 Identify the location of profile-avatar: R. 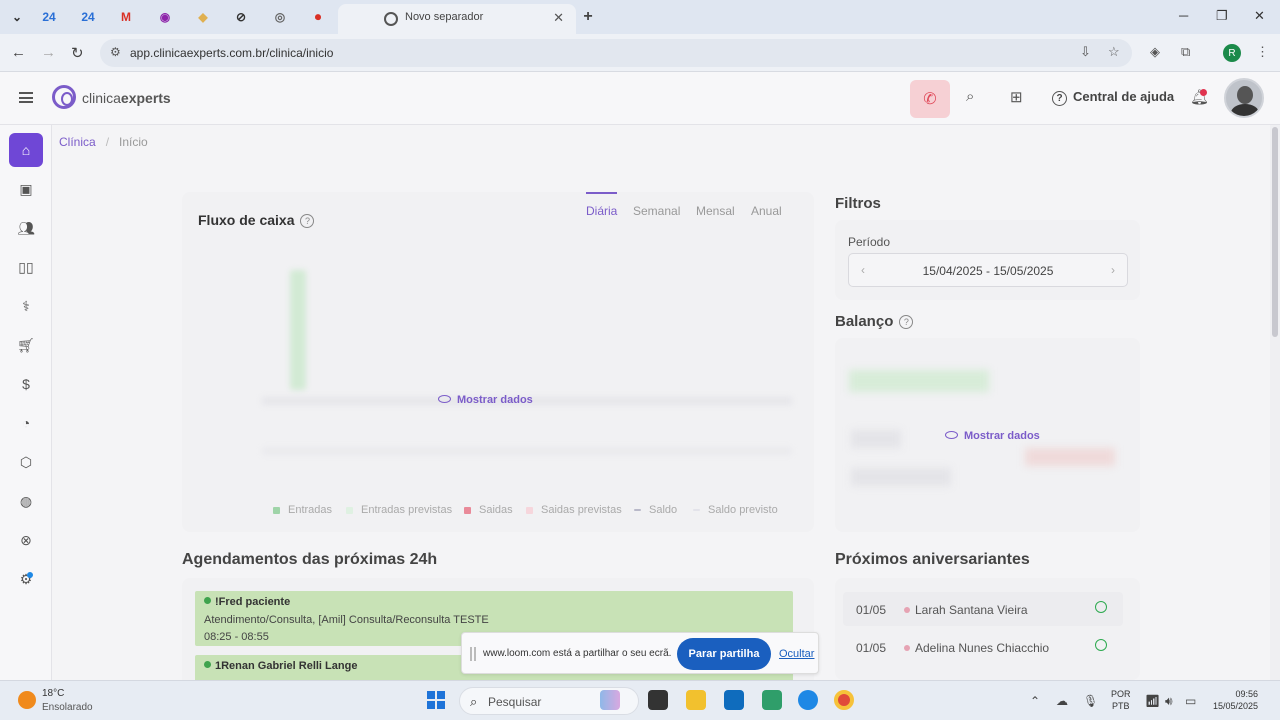
(1232, 53).